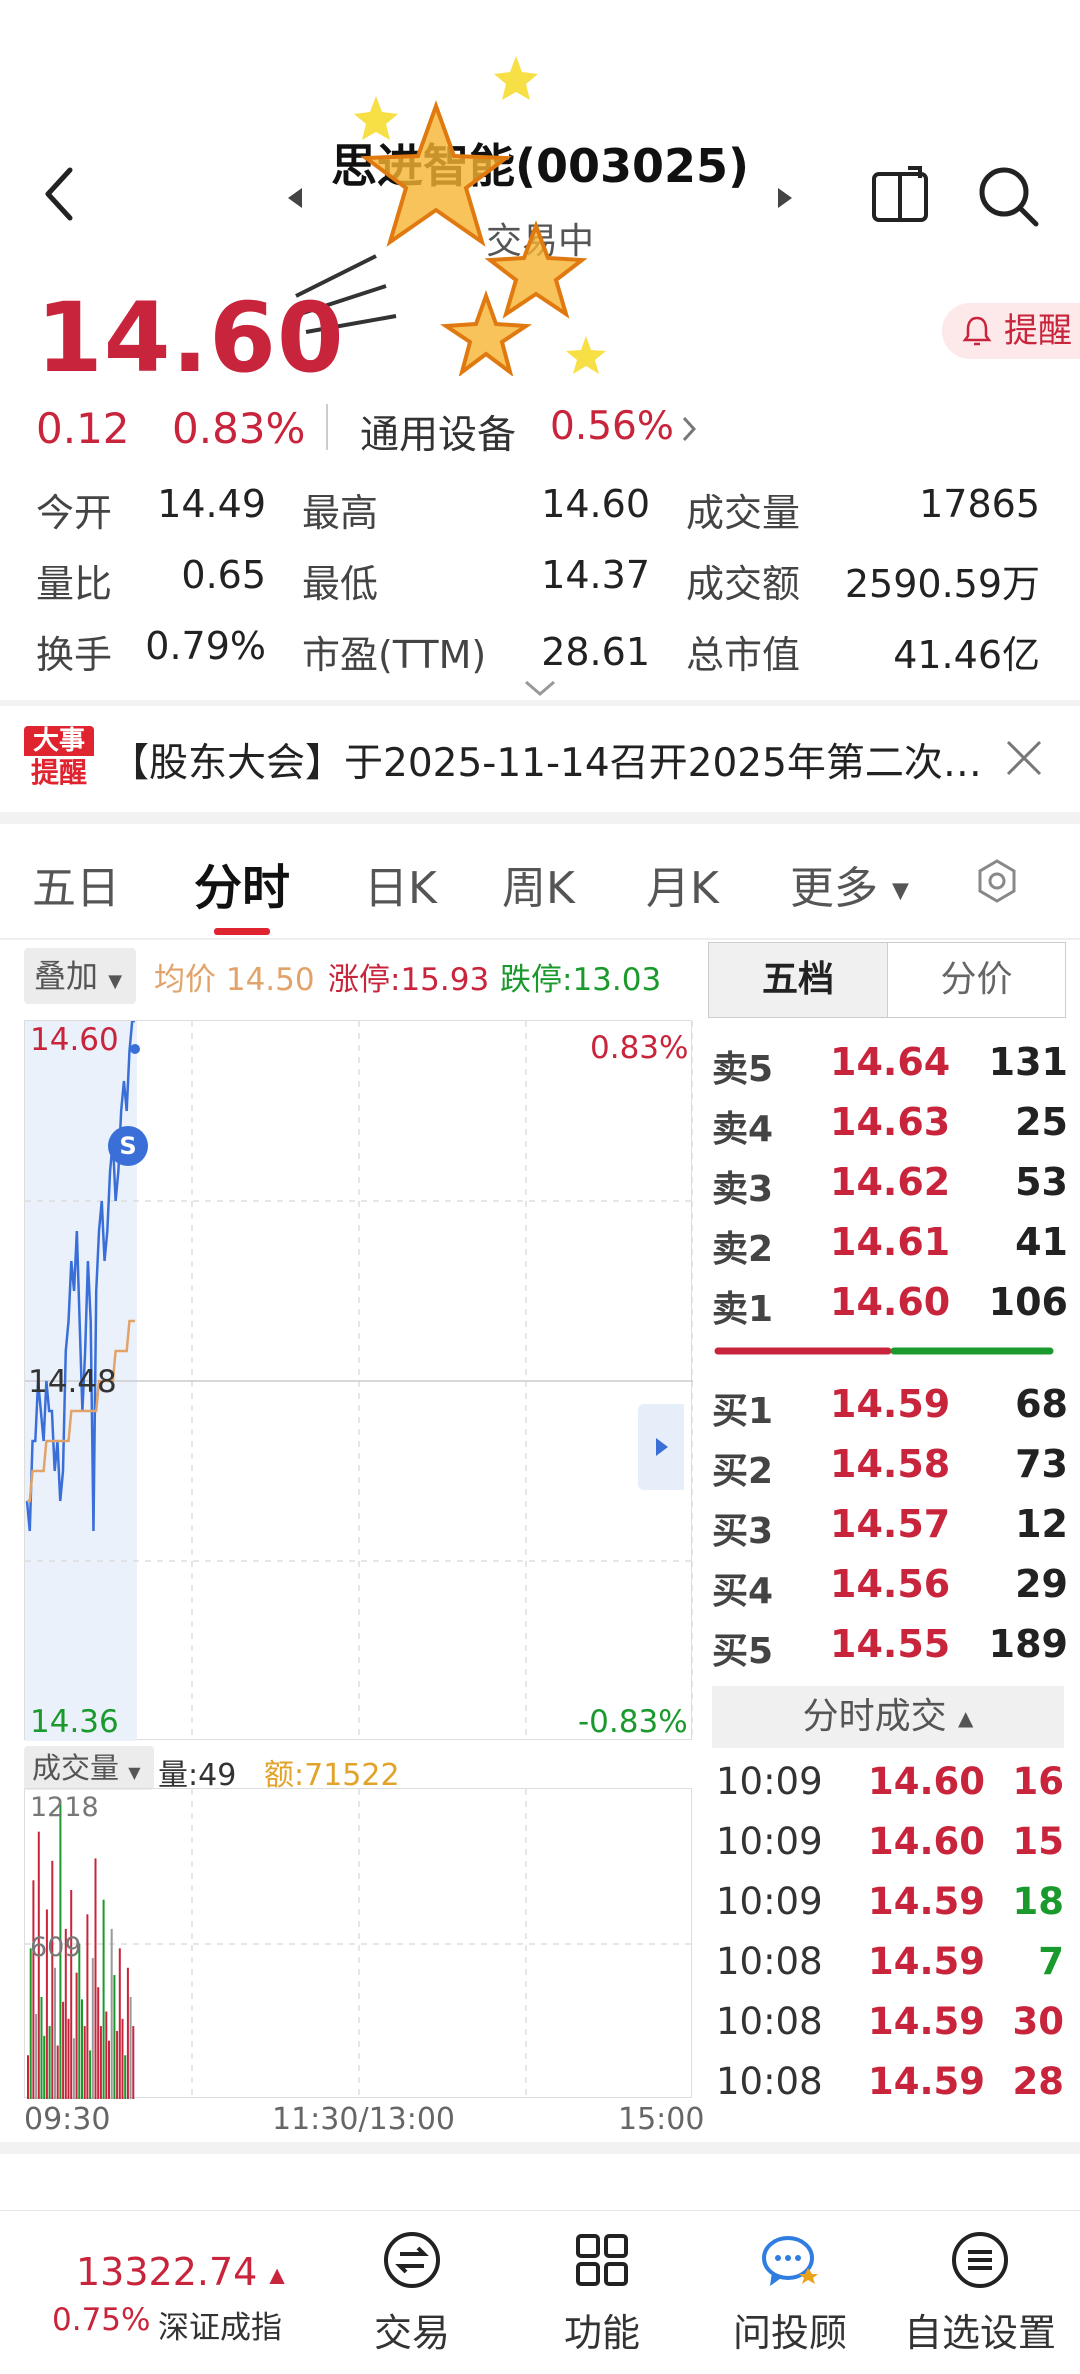 The height and width of the screenshot is (2374, 1080). What do you see at coordinates (74, 1040) in the screenshot?
I see `y-axis-top: 14.60` at bounding box center [74, 1040].